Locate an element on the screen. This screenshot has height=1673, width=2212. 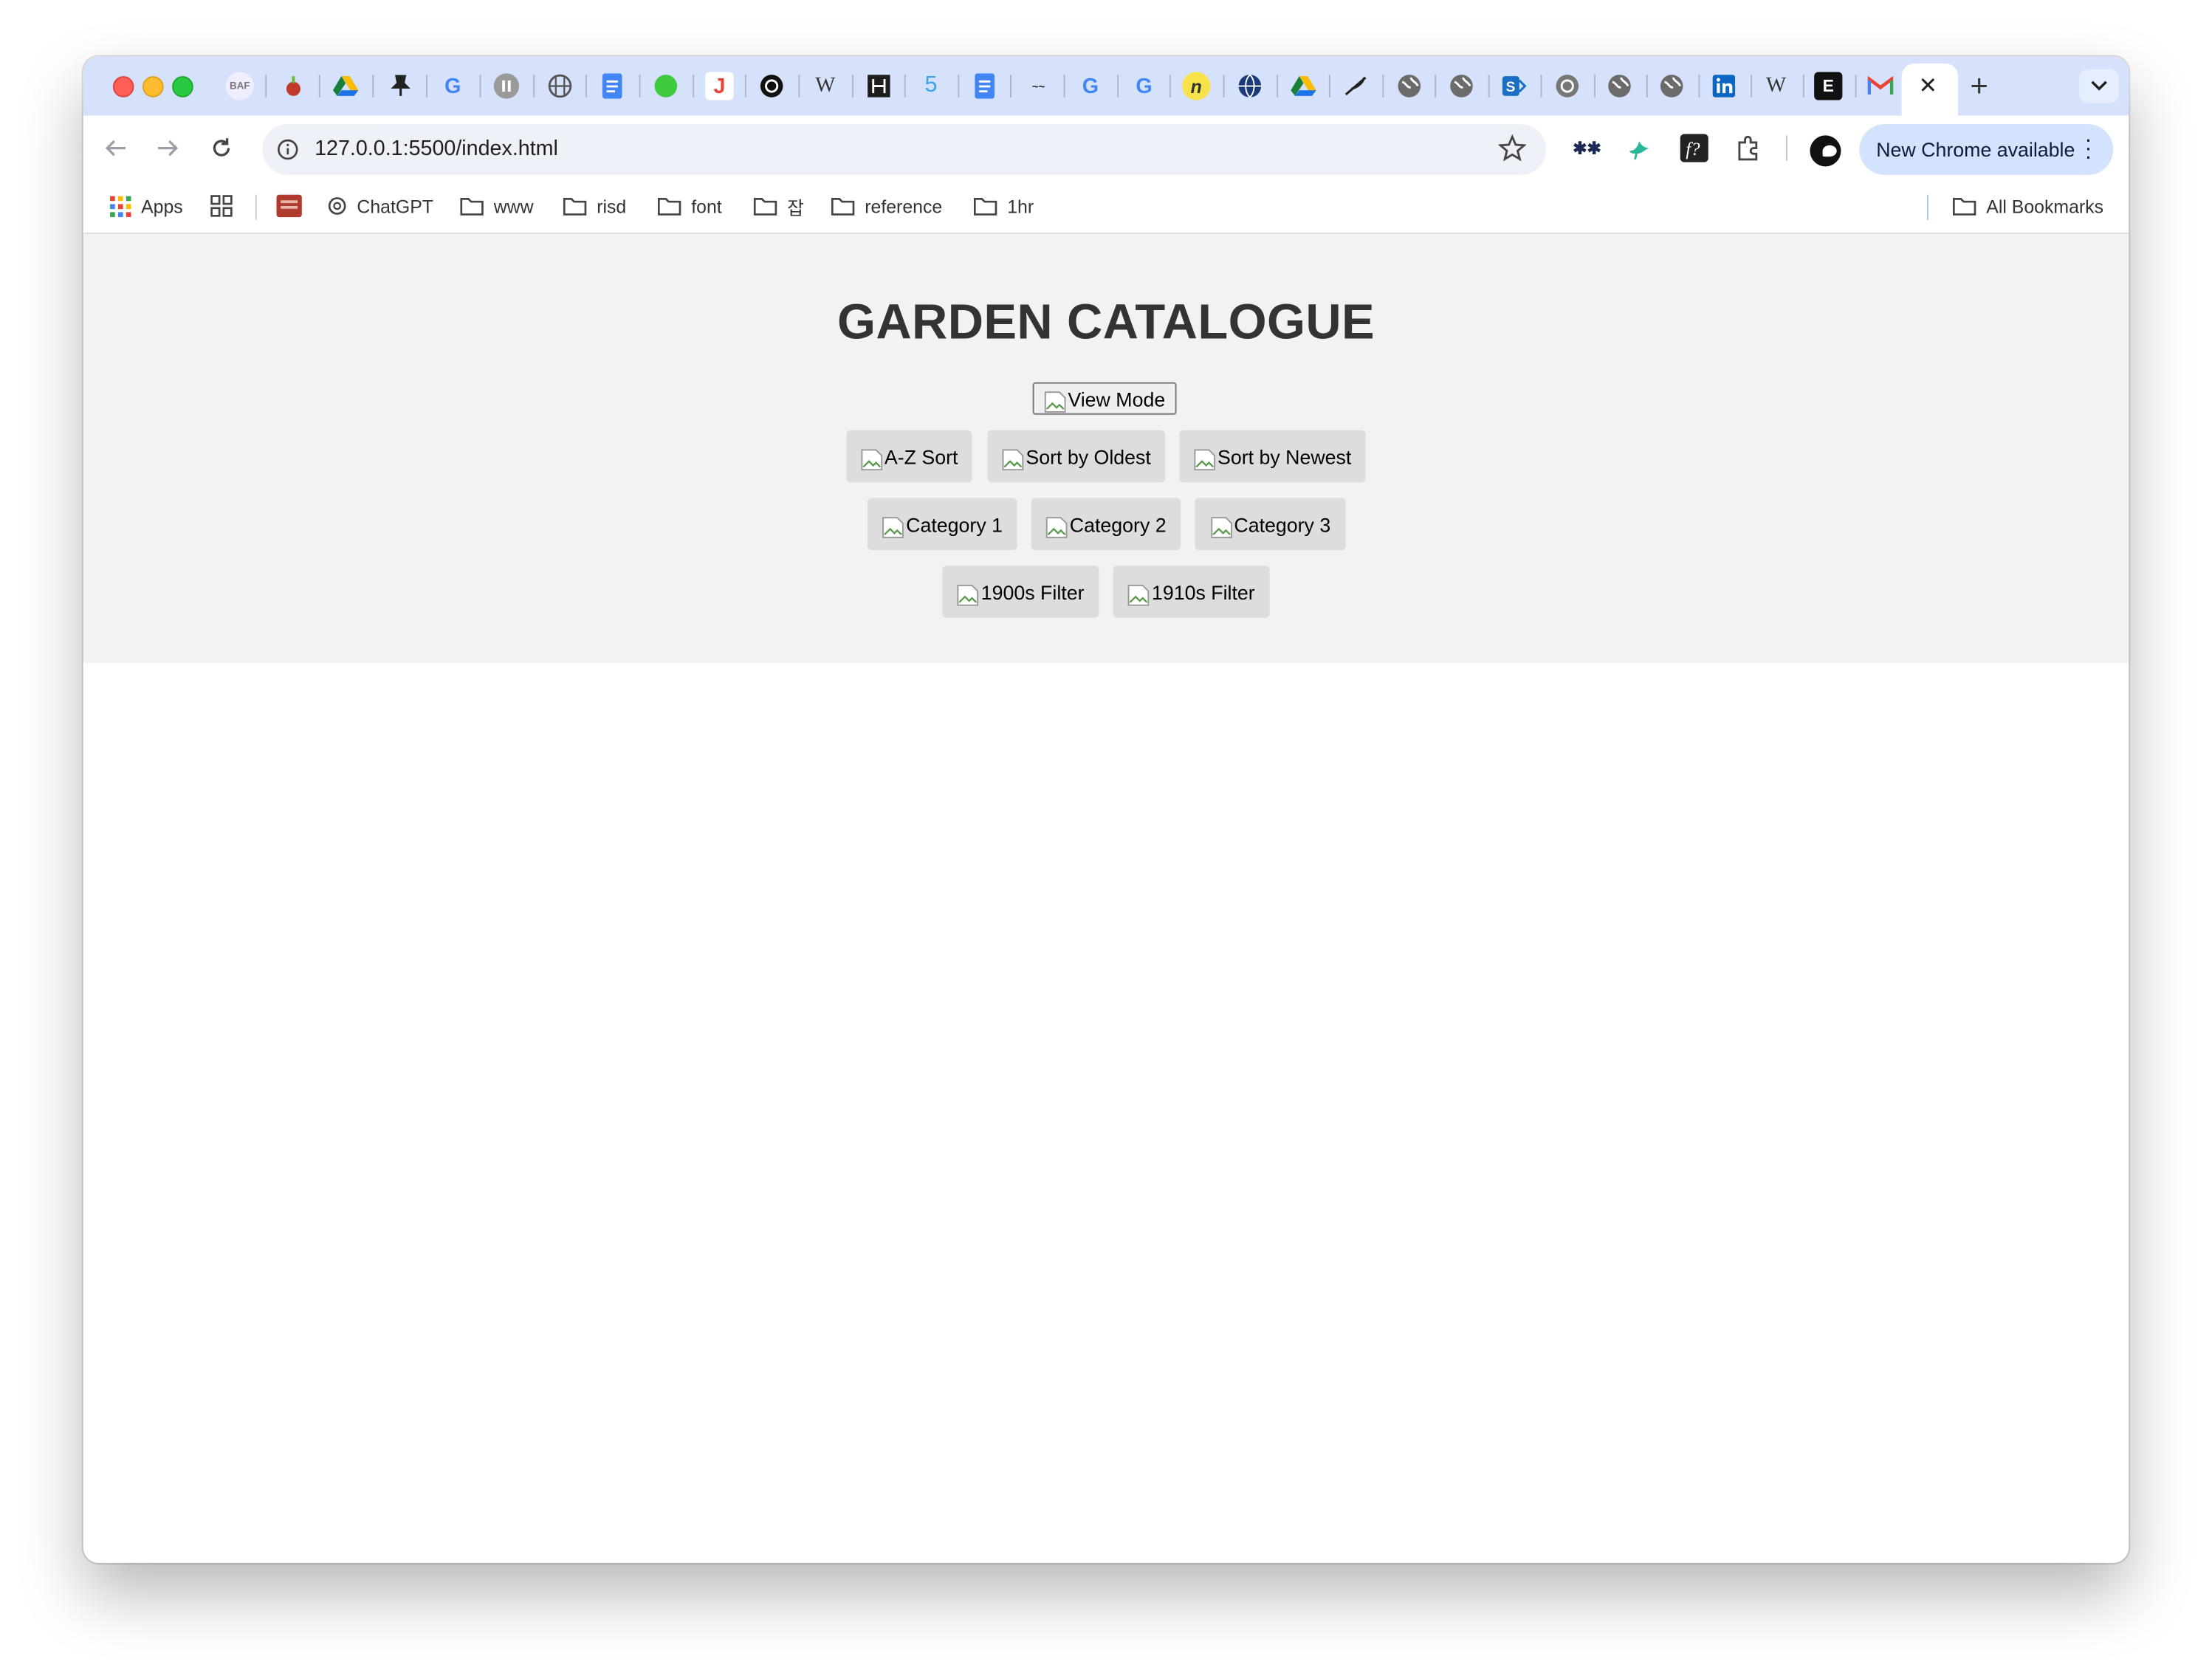
extensions-puzzle-icon is located at coordinates (1747, 148).